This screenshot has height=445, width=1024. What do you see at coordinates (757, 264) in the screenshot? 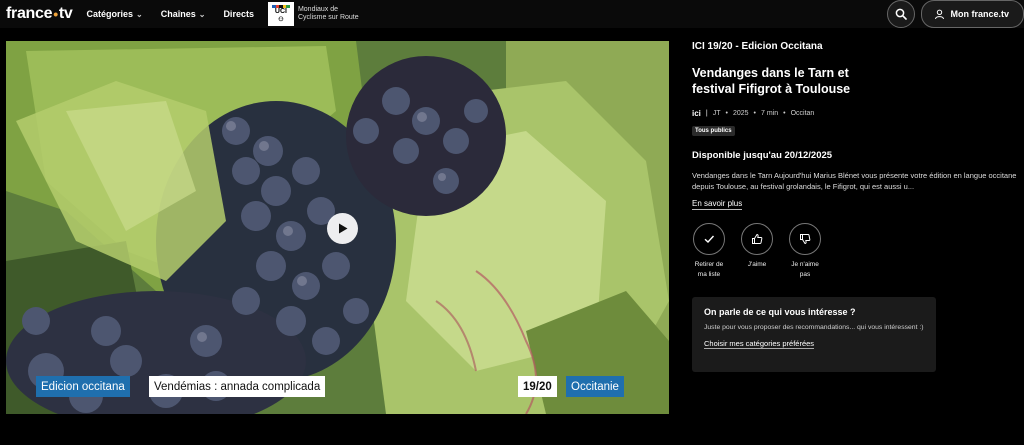
I see `like-label: J'aime` at bounding box center [757, 264].